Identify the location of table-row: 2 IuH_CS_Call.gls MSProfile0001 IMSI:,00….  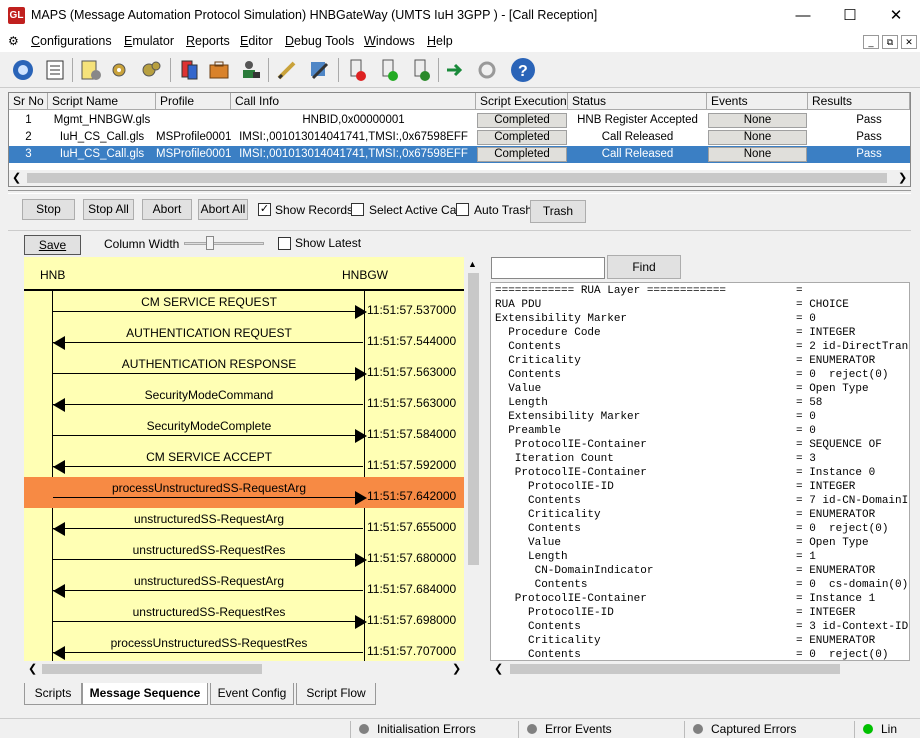
(459, 137).